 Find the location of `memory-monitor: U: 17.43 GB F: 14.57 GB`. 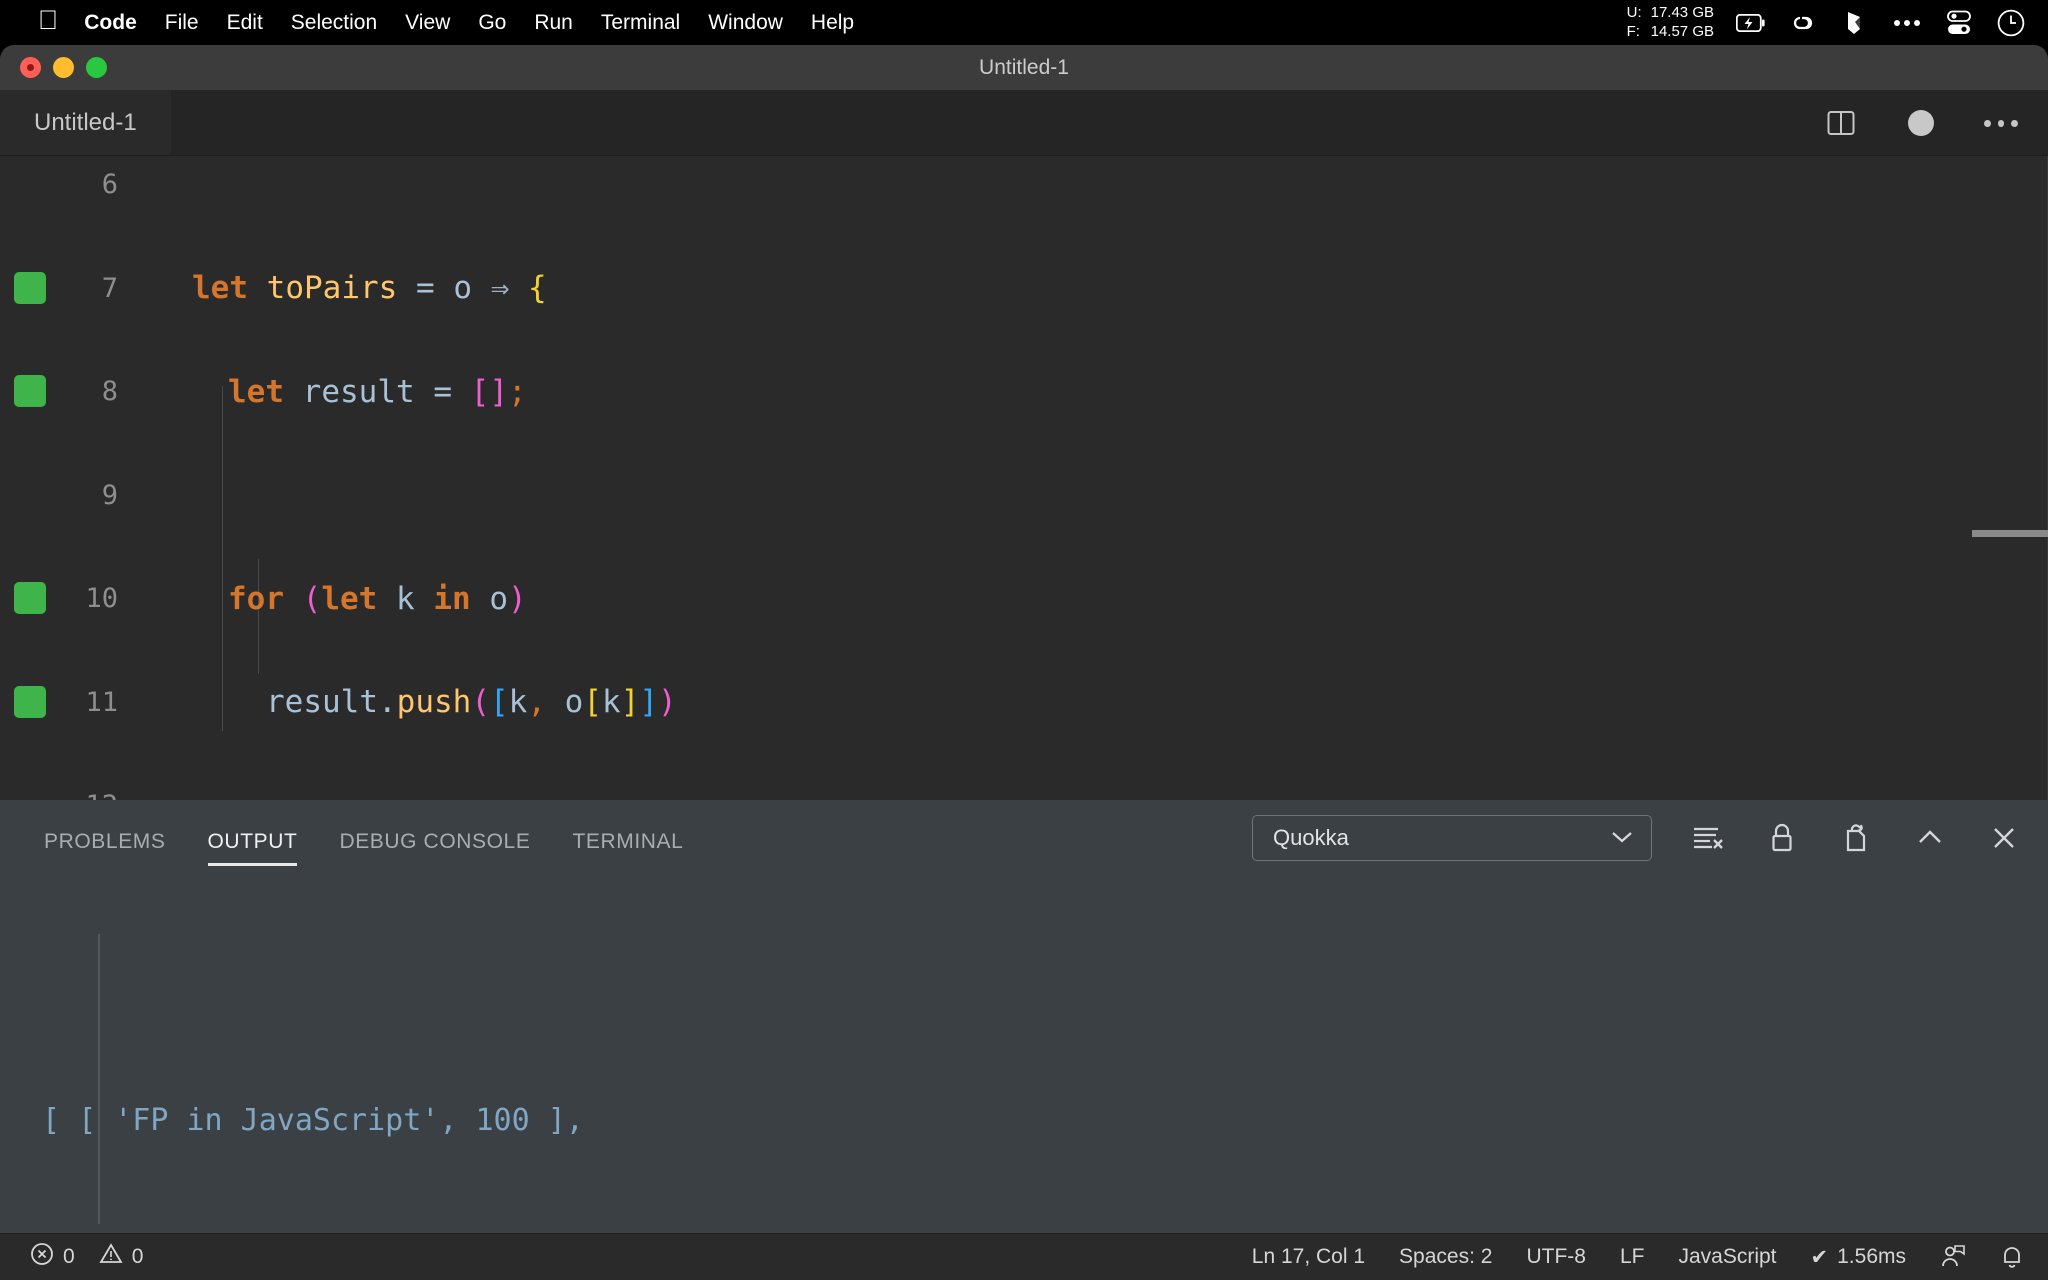

memory-monitor: U: 17.43 GB F: 14.57 GB is located at coordinates (1670, 23).